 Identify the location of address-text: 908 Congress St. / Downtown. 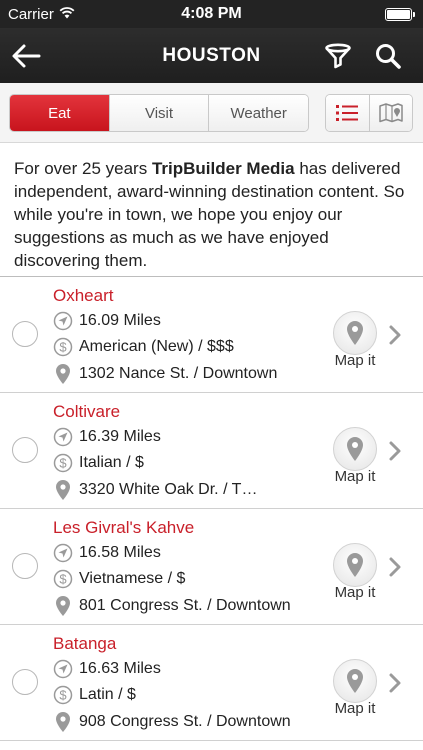
(185, 721).